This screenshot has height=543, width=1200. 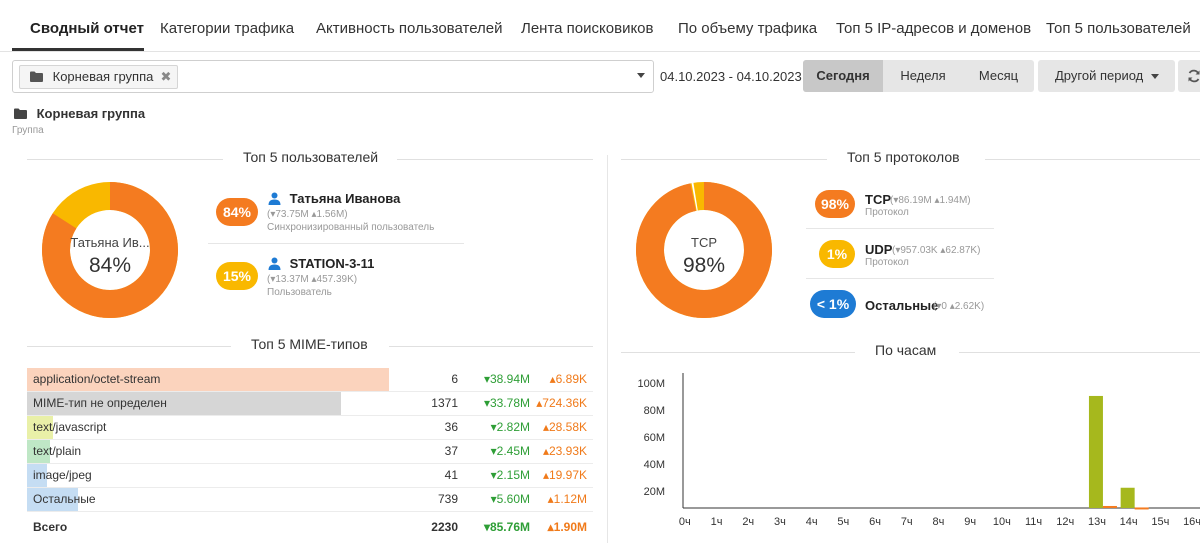 I want to click on x-tick-label: 9ч, so click(x=970, y=522).